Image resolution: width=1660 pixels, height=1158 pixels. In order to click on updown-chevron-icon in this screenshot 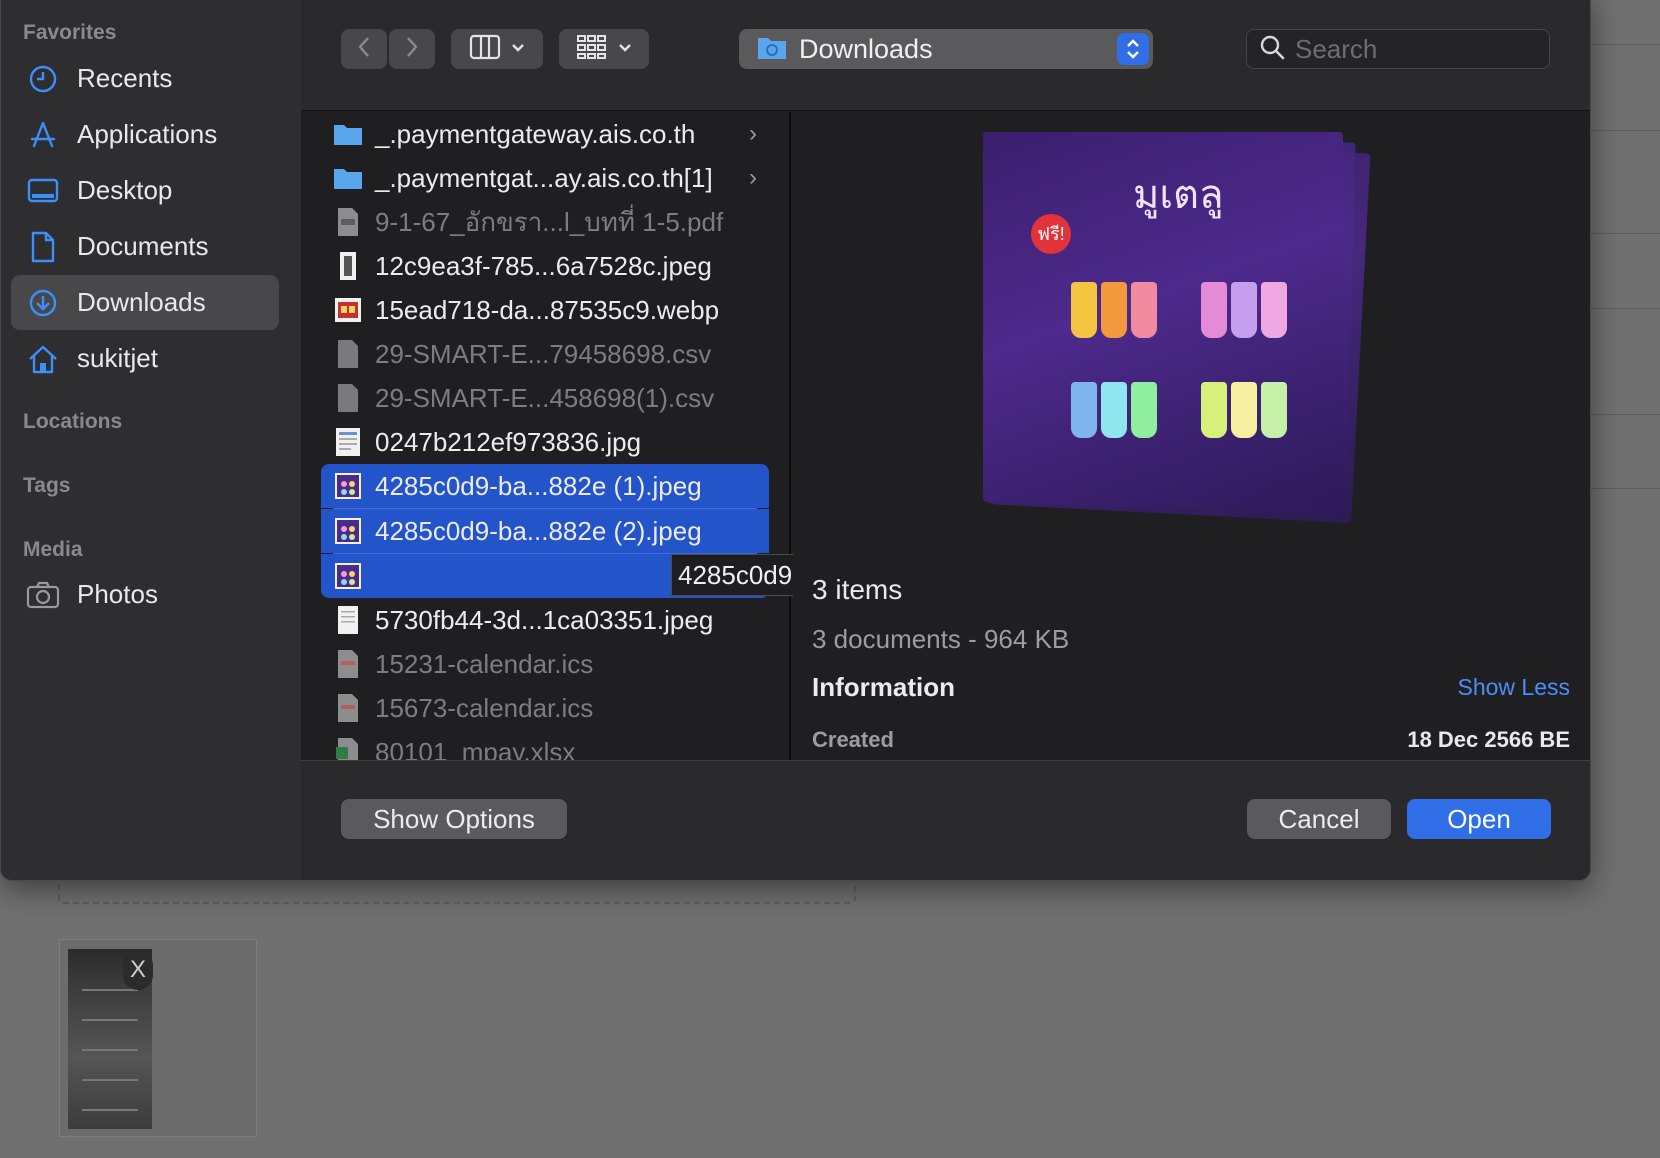, I will do `click(1133, 49)`.